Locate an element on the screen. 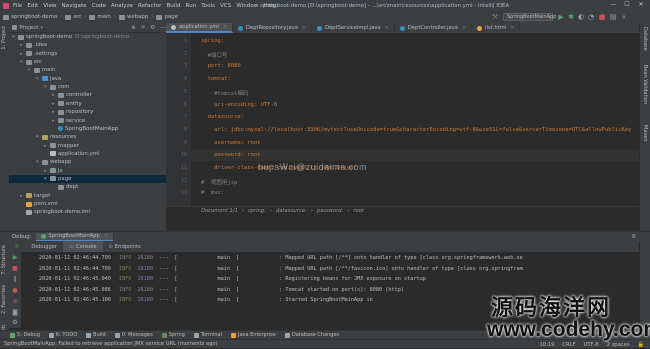 This screenshot has width=650, height=349. bottom-tab-database-changes: Database Changes is located at coordinates (311, 335).